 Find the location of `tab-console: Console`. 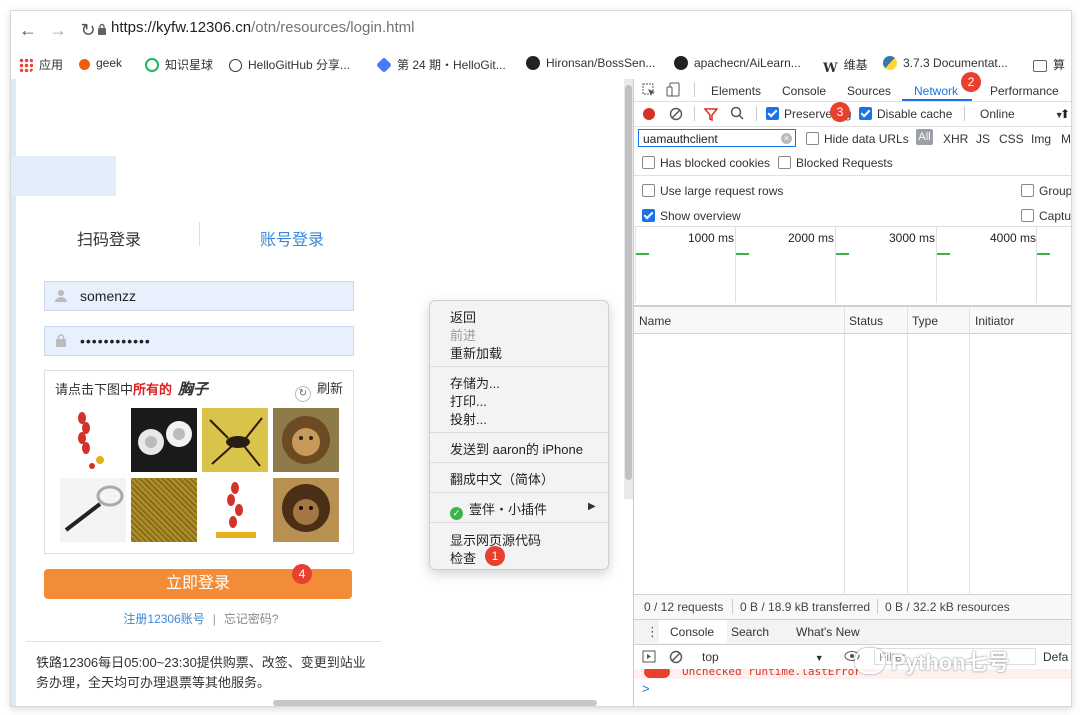

tab-console: Console is located at coordinates (804, 91).